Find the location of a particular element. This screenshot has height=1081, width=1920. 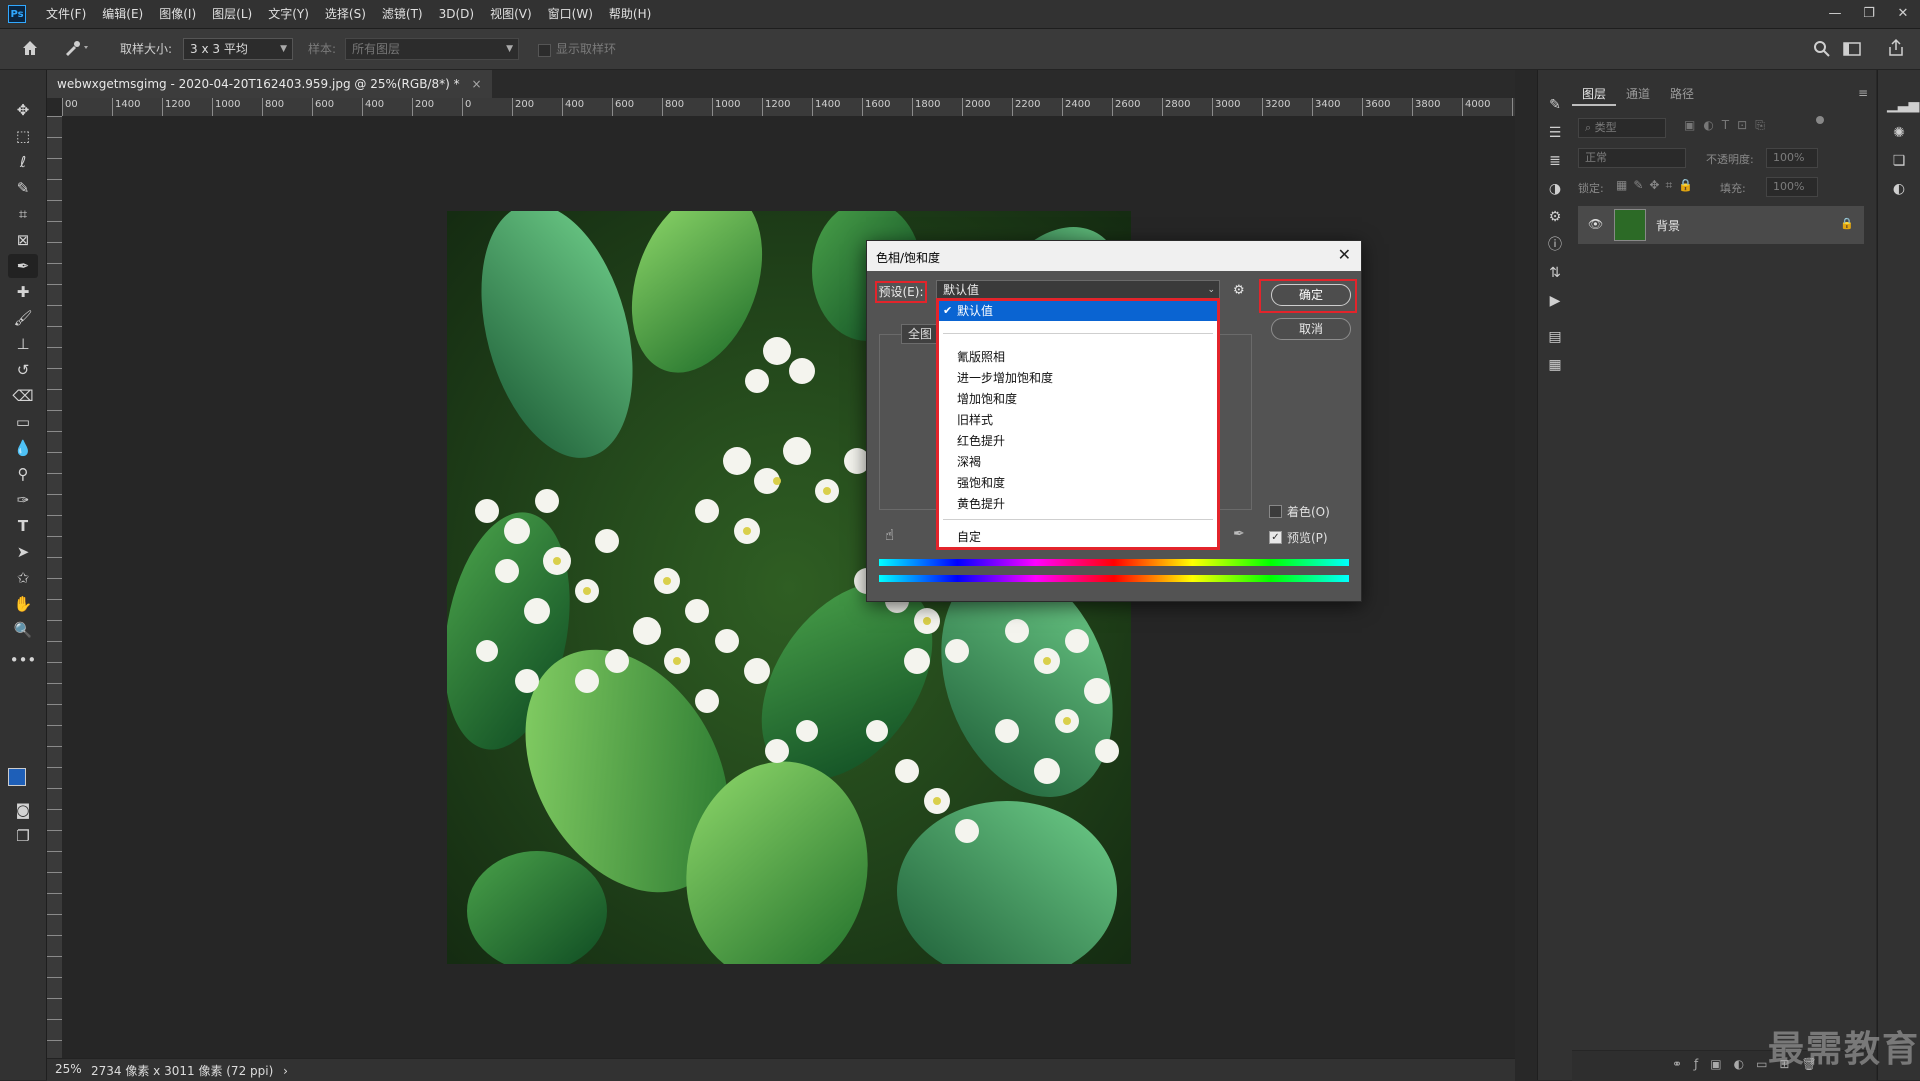

filter-toggle-icon is located at coordinates (1820, 120).